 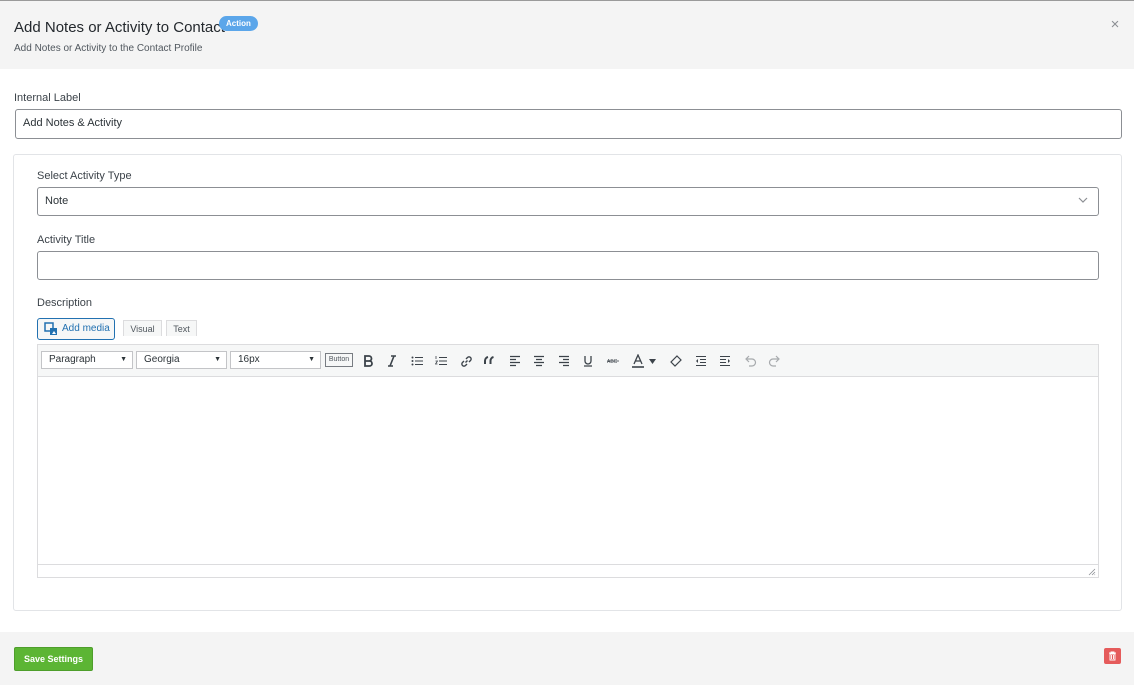 I want to click on modal-footer: Save Settings, so click(x=567, y=658).